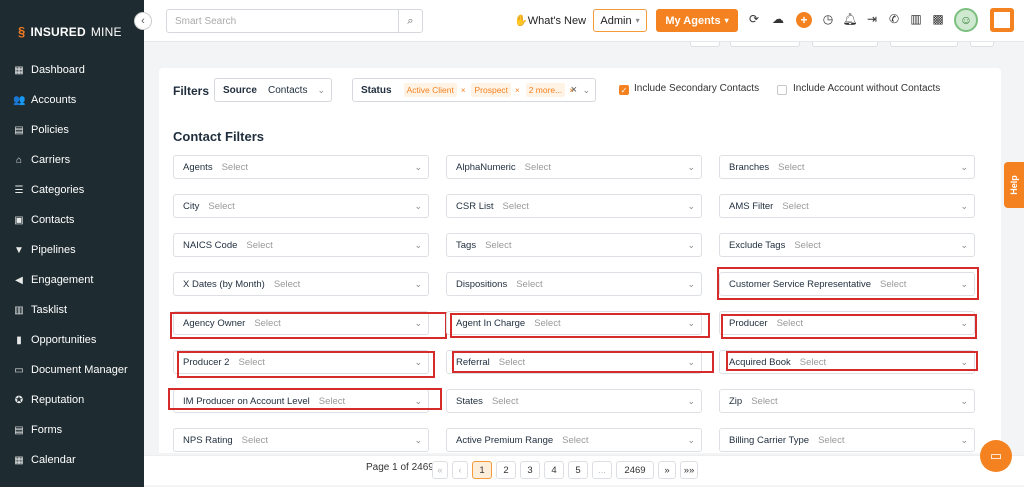  I want to click on my-agents-dropdown: My Agents ▾, so click(697, 20).